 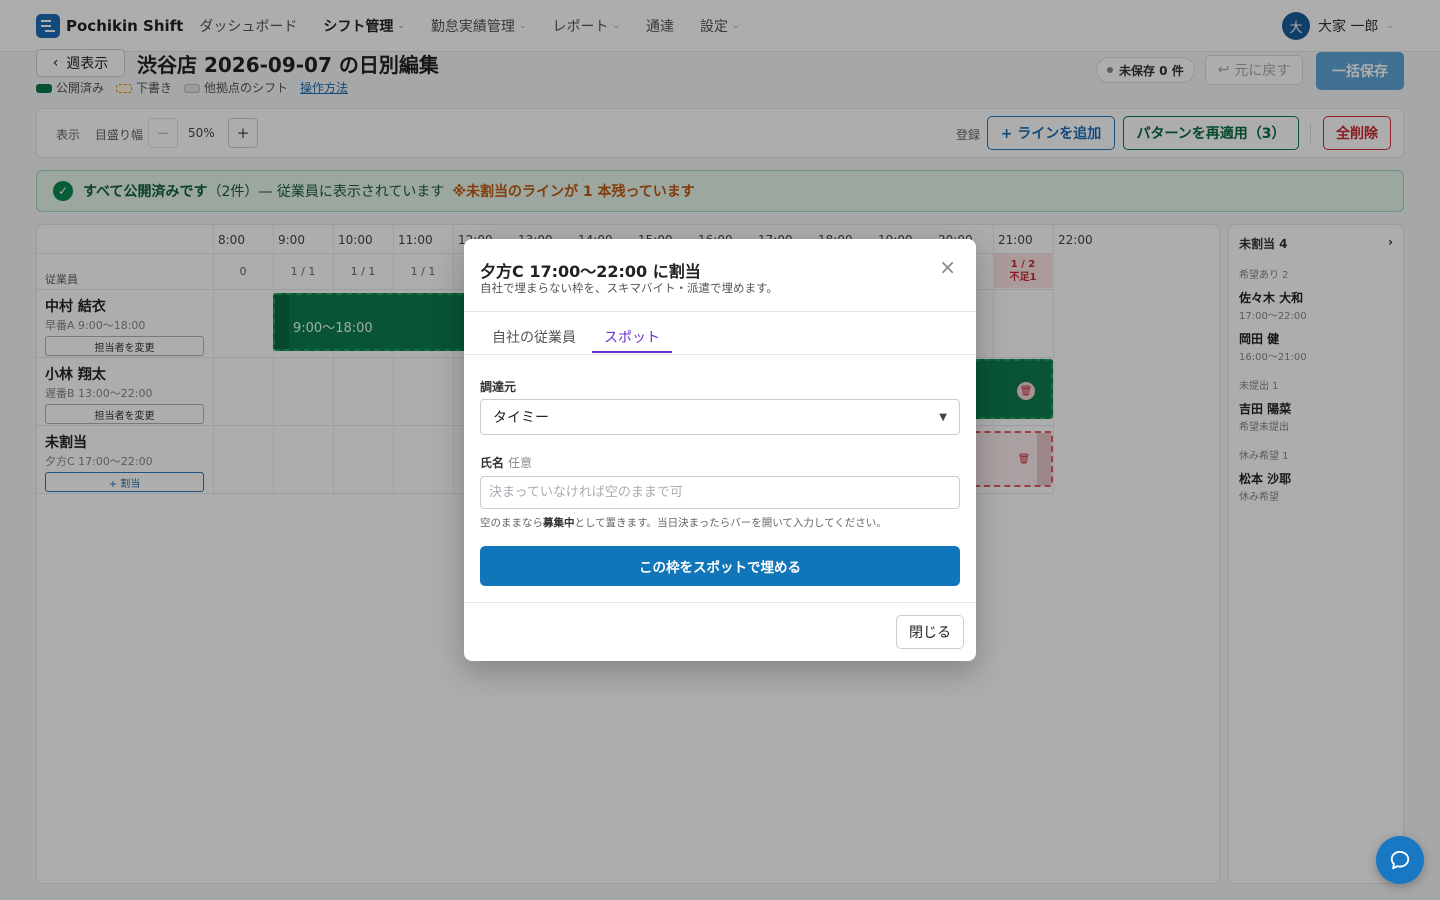 What do you see at coordinates (511, 523) in the screenshot?
I see `help-prefix: 空のままなら` at bounding box center [511, 523].